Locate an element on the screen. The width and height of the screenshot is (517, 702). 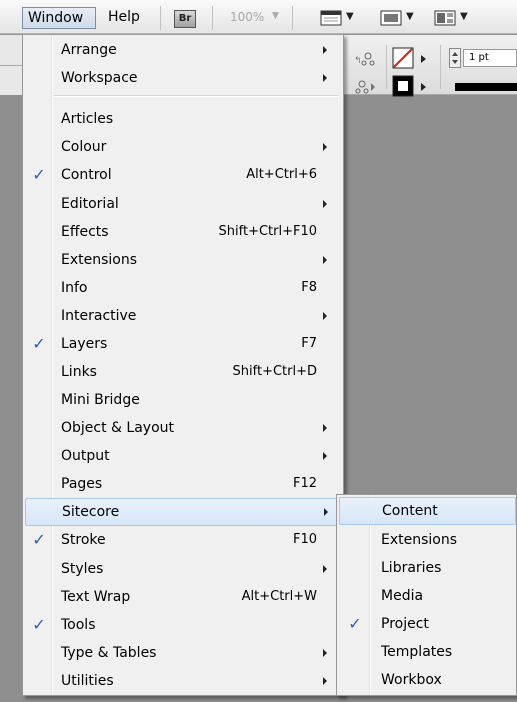
menu-item-label: Editorial is located at coordinates (90, 204).